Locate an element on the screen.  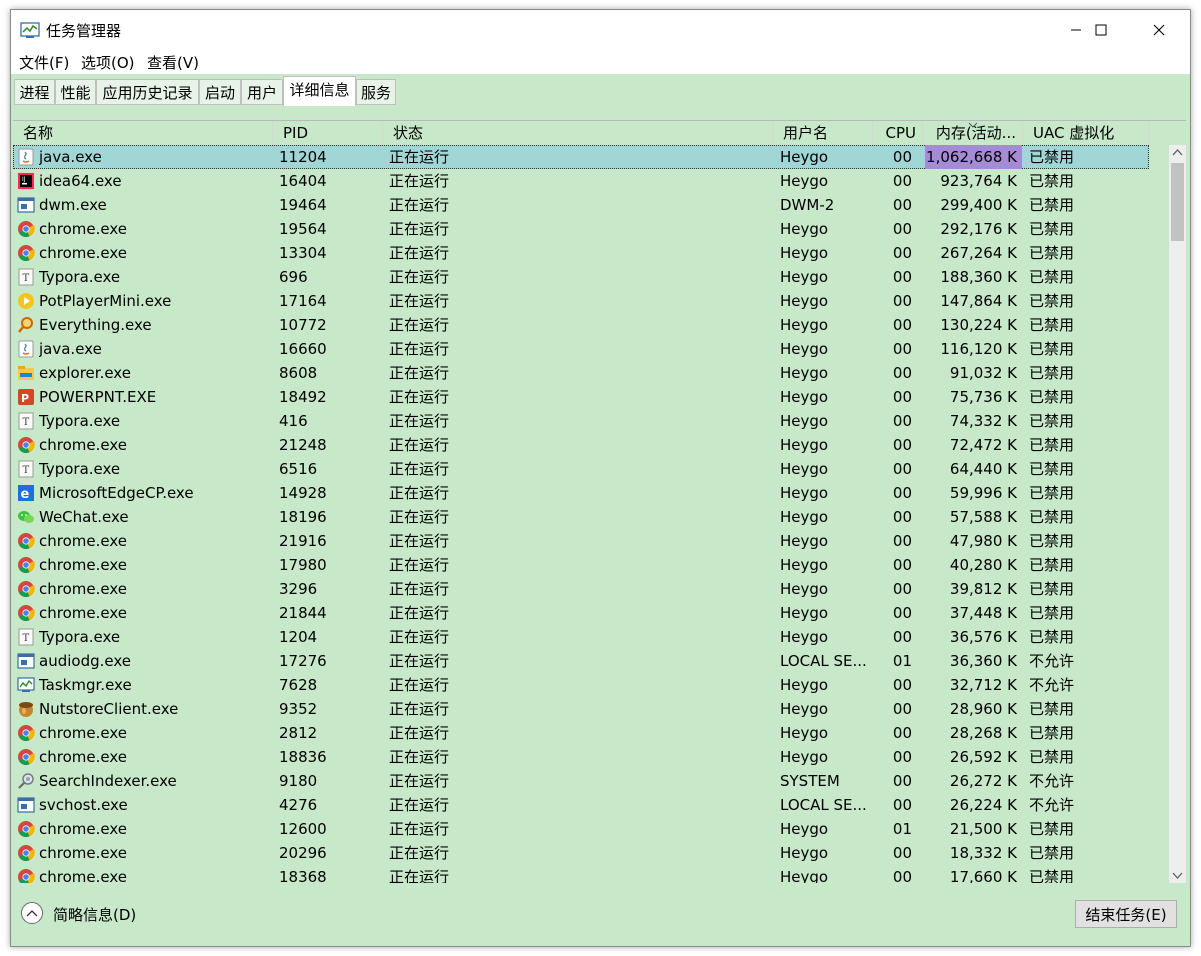
column-header-pid: PID is located at coordinates (328, 133).